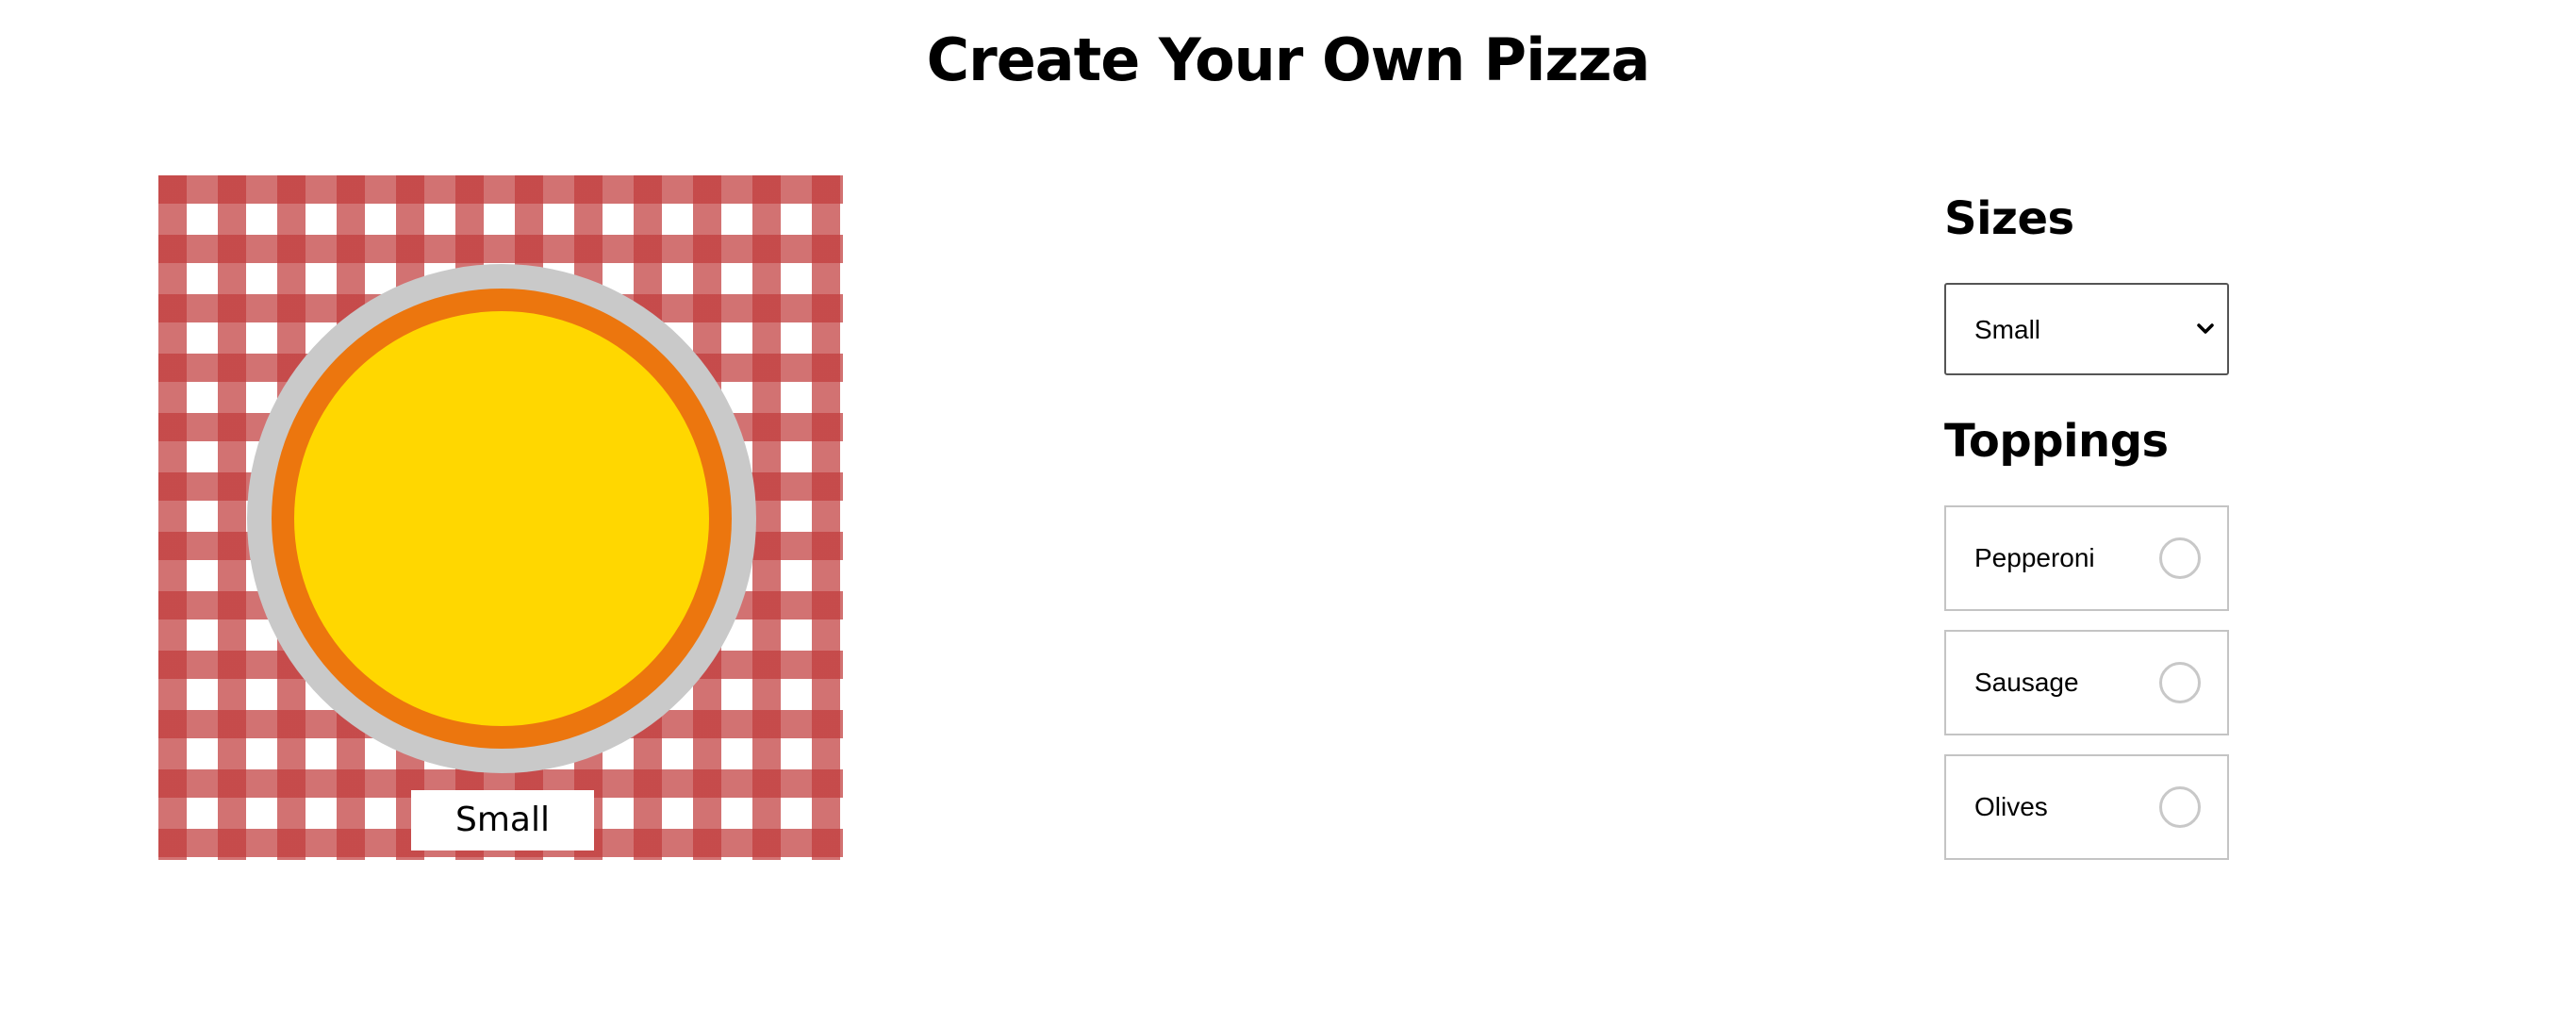 The height and width of the screenshot is (1024, 2576). I want to click on topping-option-pepperoni: Pepperoni, so click(2086, 558).